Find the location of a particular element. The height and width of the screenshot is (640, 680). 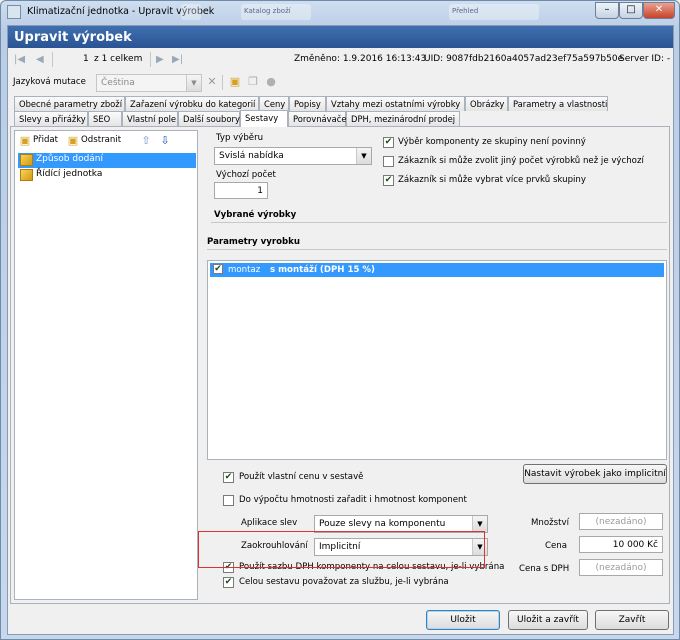

language-row: Jazyková mutace Čeština ▼ ✕ ▣ ❐ ● is located at coordinates (340, 83).